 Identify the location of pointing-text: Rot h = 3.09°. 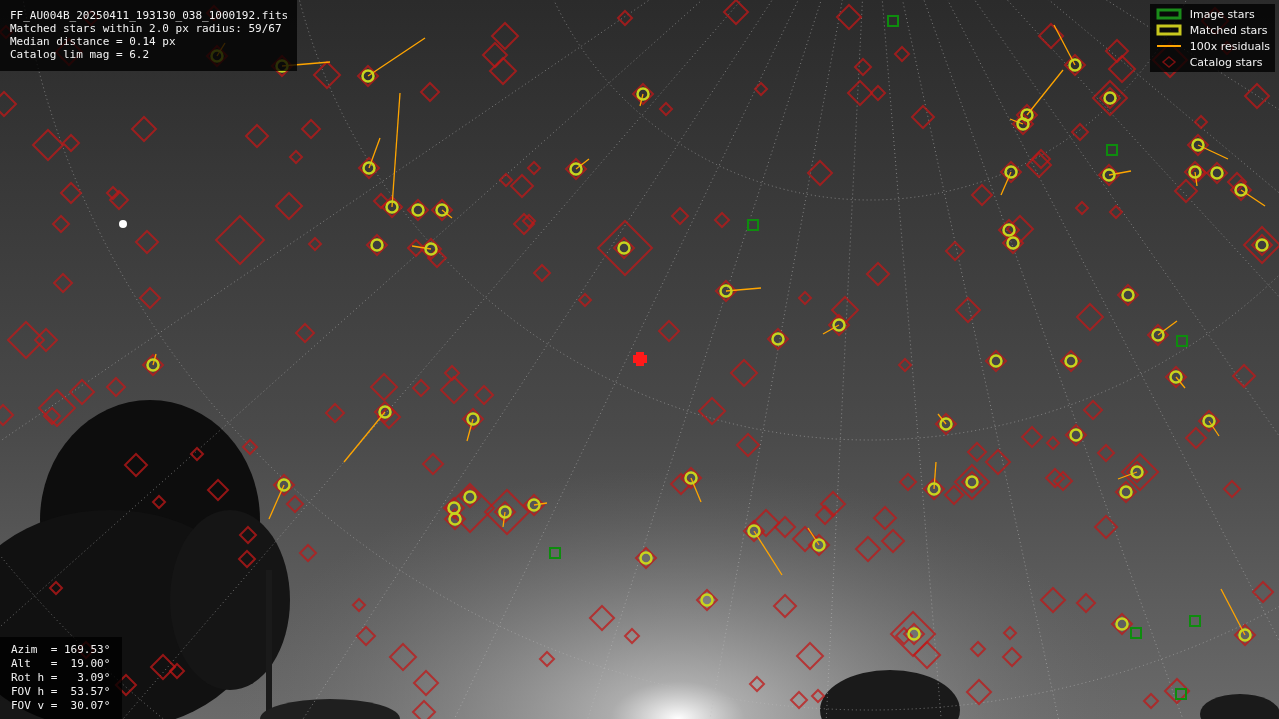
(61, 678).